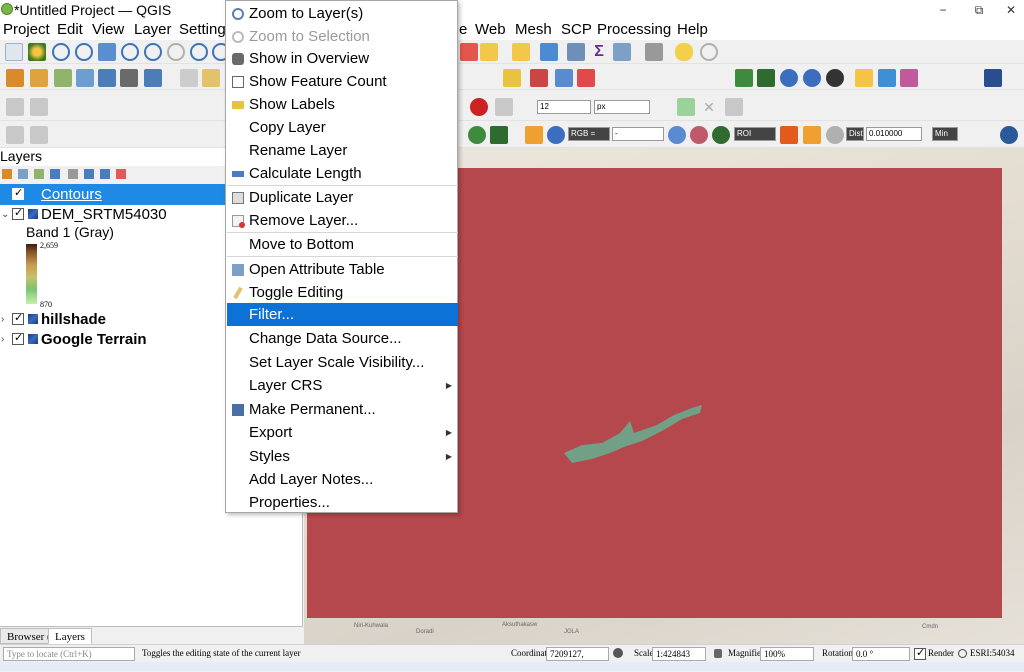 This screenshot has height=672, width=1024. I want to click on new-layer-icon, so click(153, 78).